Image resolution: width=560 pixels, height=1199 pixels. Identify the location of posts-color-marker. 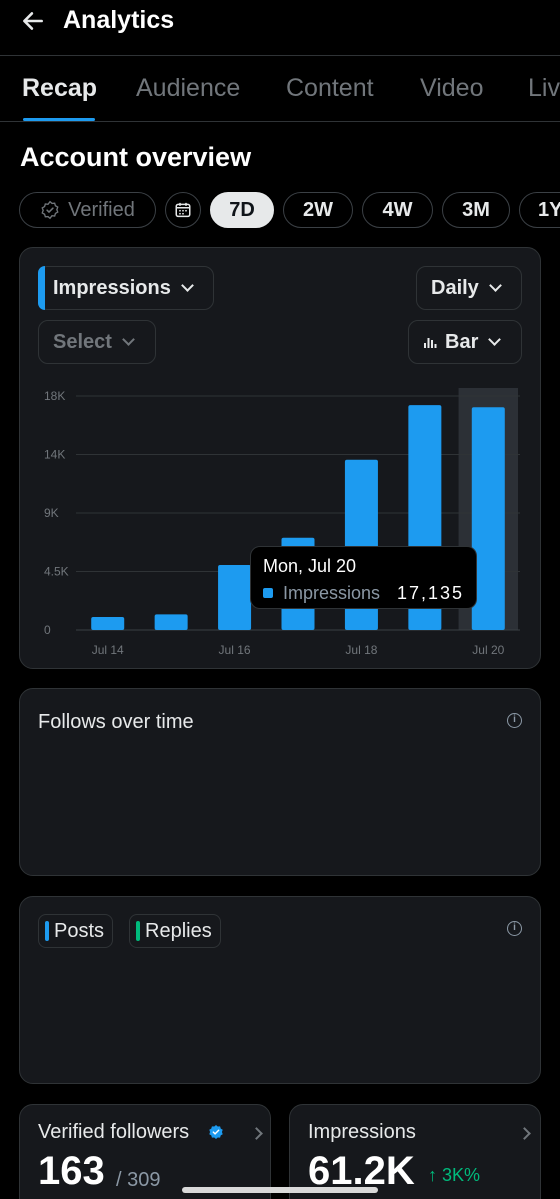
(47, 931).